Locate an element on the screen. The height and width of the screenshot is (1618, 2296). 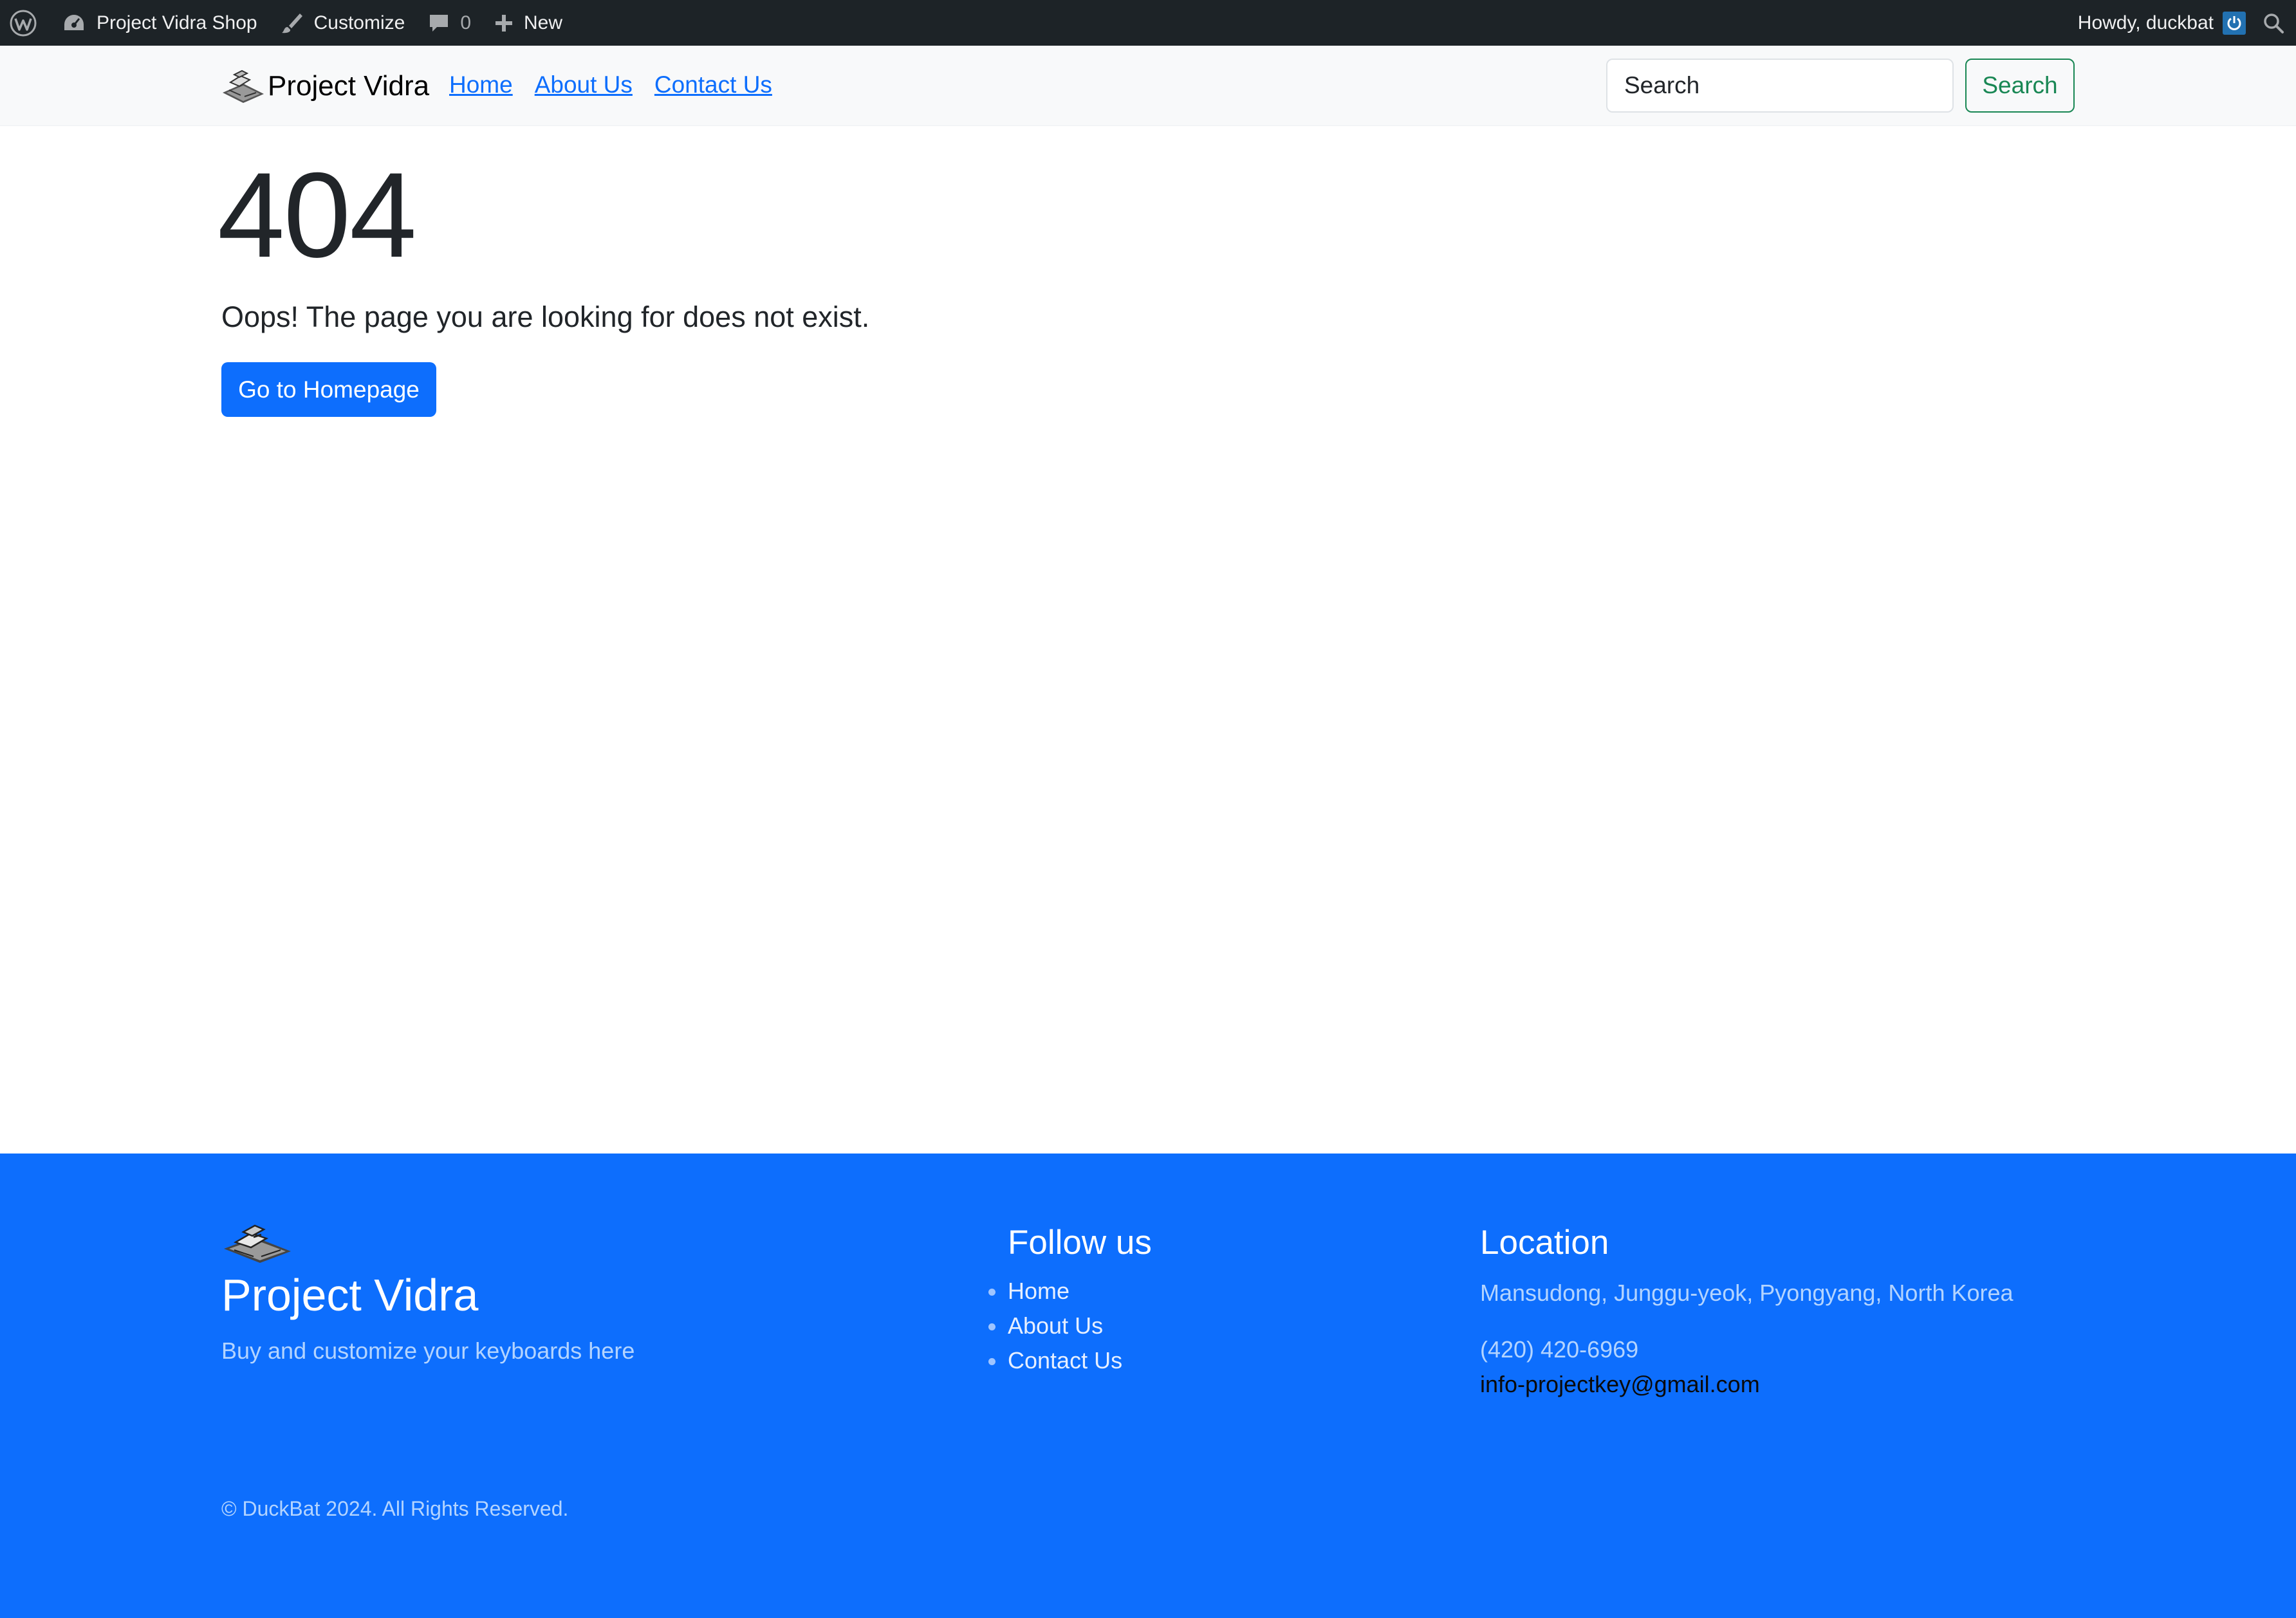
nav-link-about: About Us is located at coordinates (584, 84).